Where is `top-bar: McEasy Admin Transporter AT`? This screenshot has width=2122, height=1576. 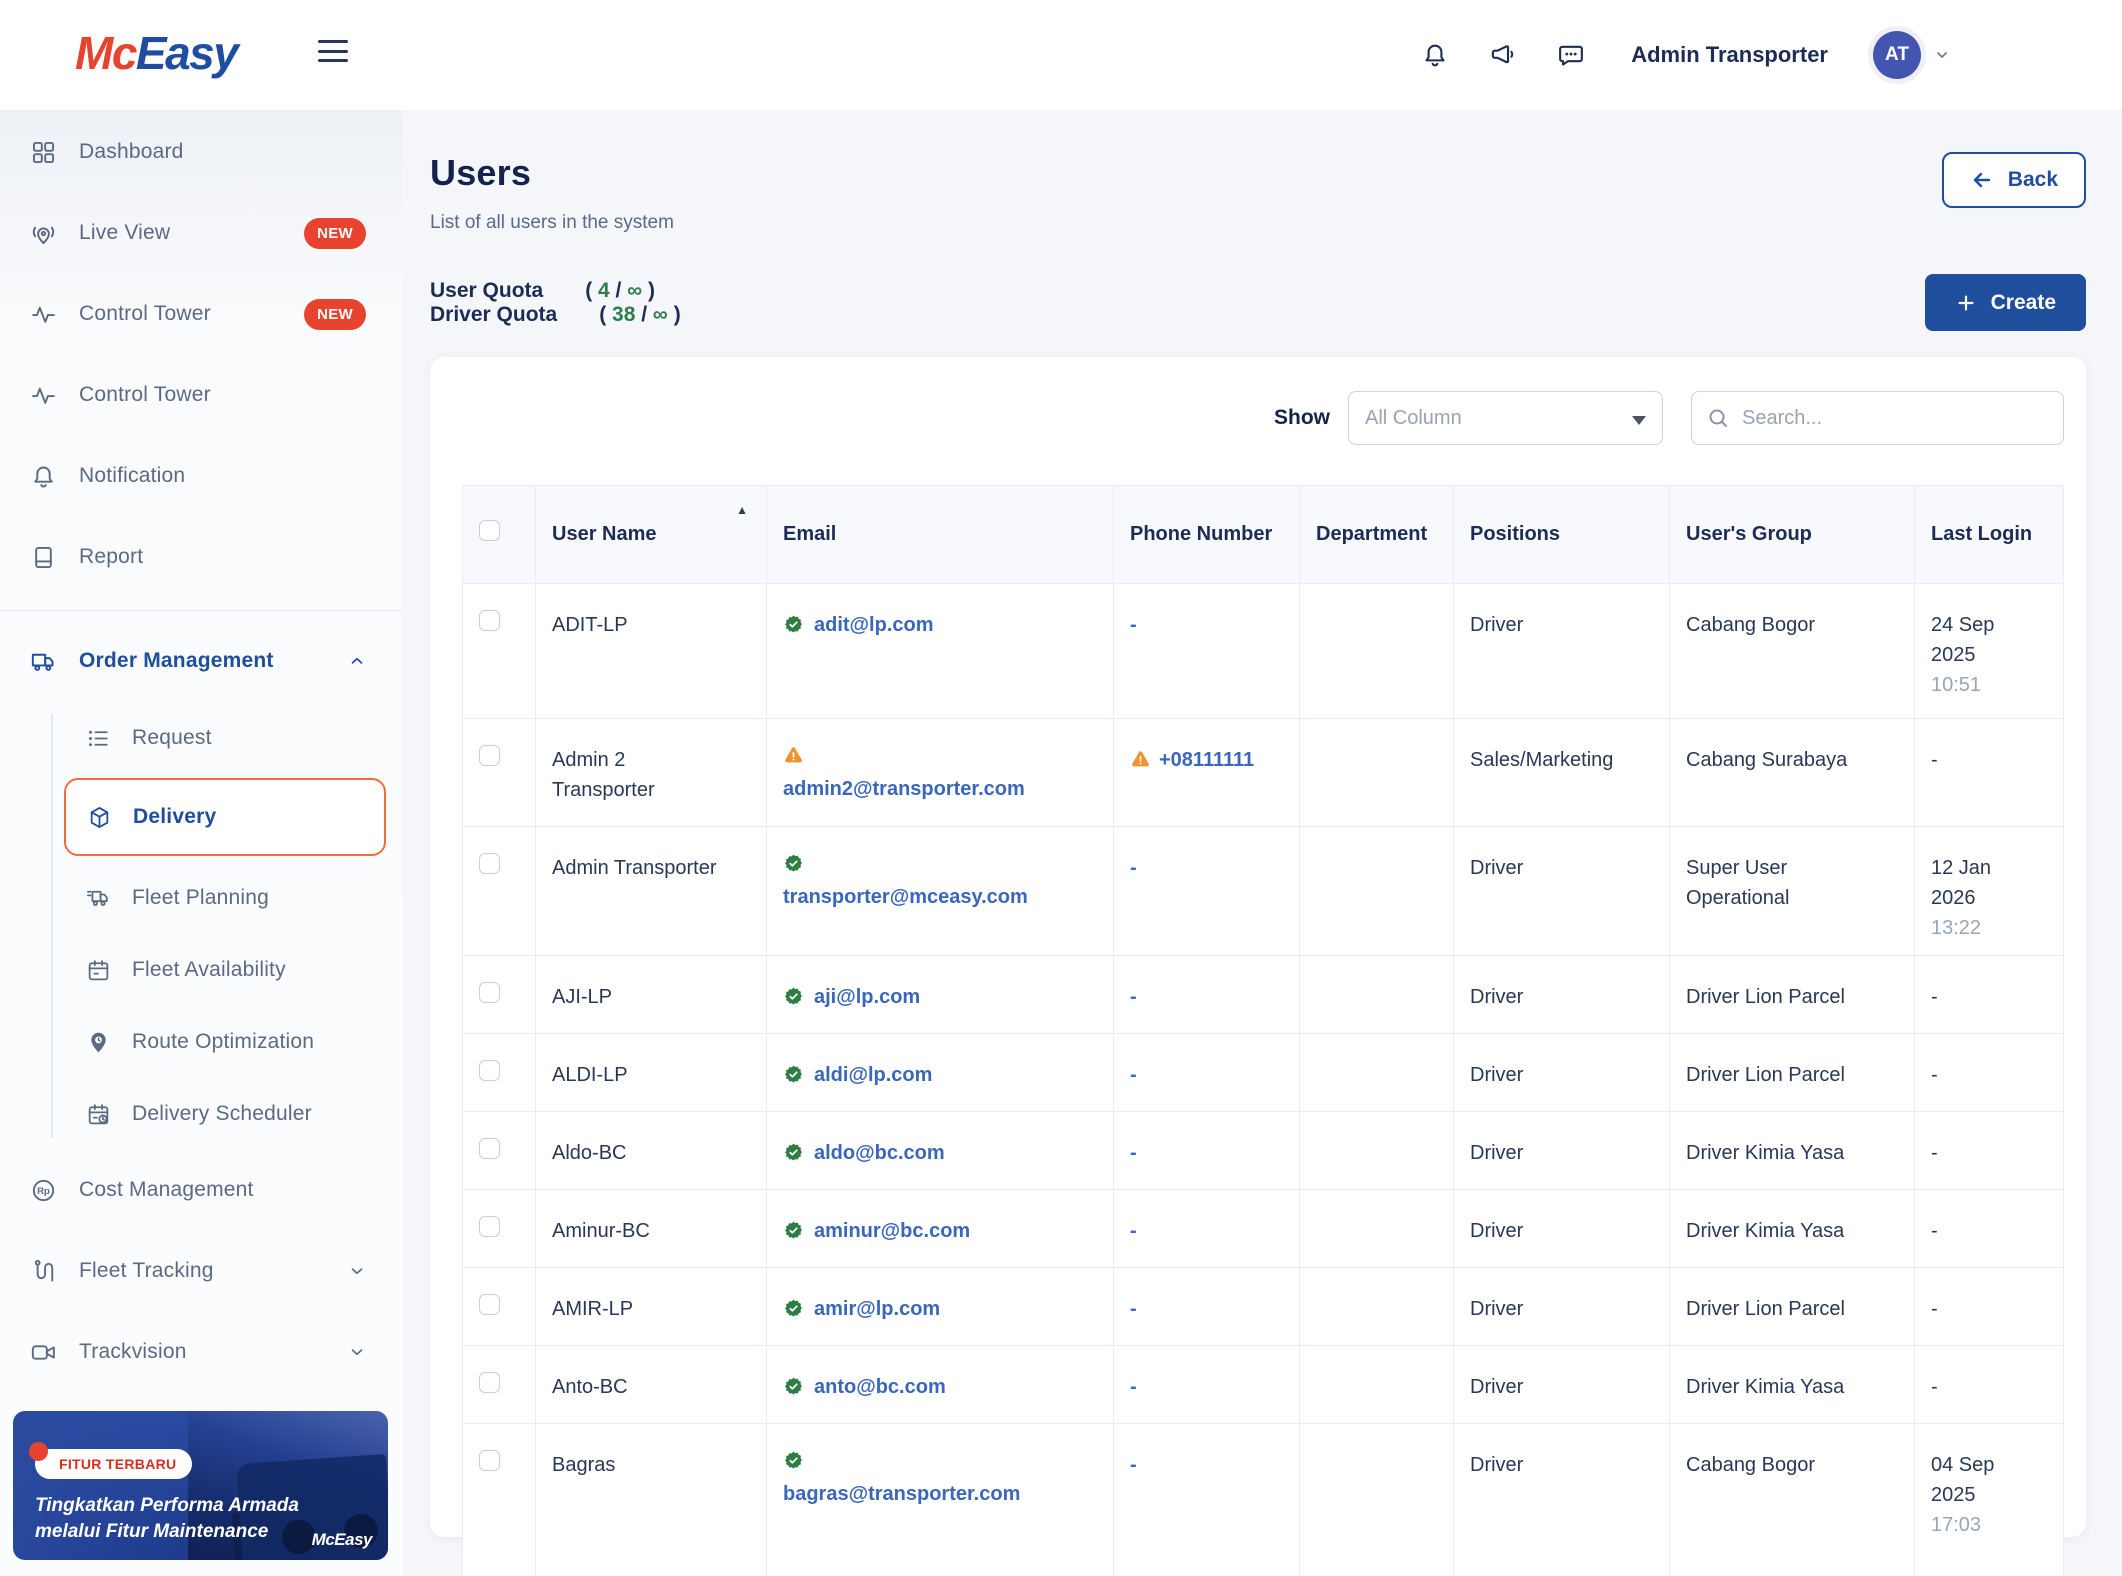
top-bar: McEasy Admin Transporter AT is located at coordinates (1061, 55).